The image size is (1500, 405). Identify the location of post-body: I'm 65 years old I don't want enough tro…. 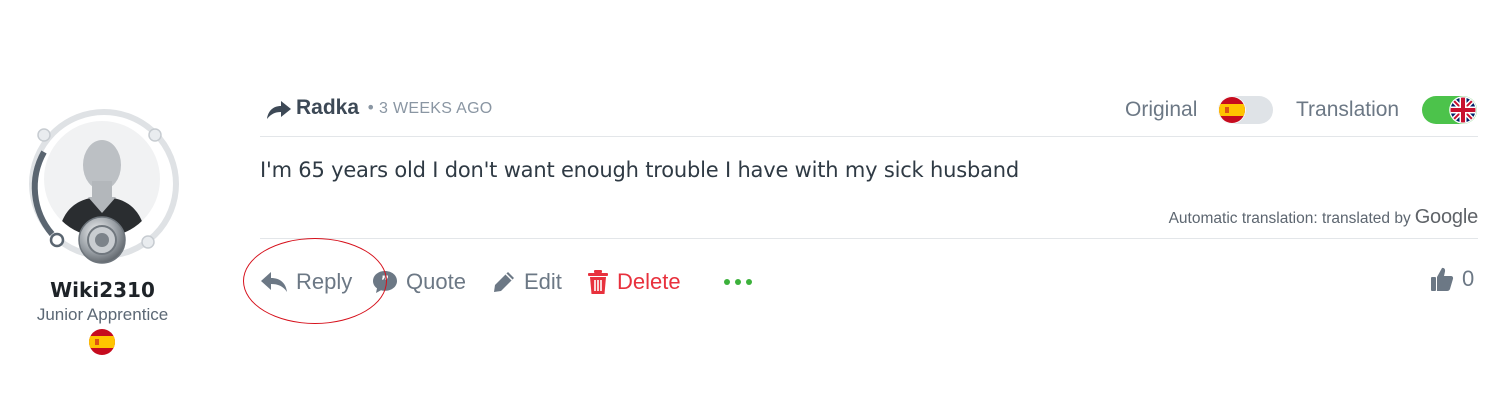
(639, 170).